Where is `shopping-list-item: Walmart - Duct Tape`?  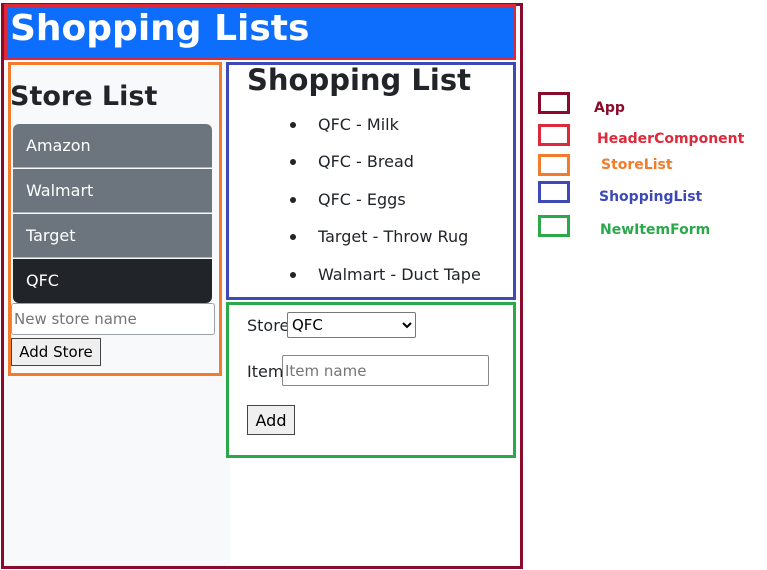
shopping-list-item: Walmart - Duct Tape is located at coordinates (399, 274).